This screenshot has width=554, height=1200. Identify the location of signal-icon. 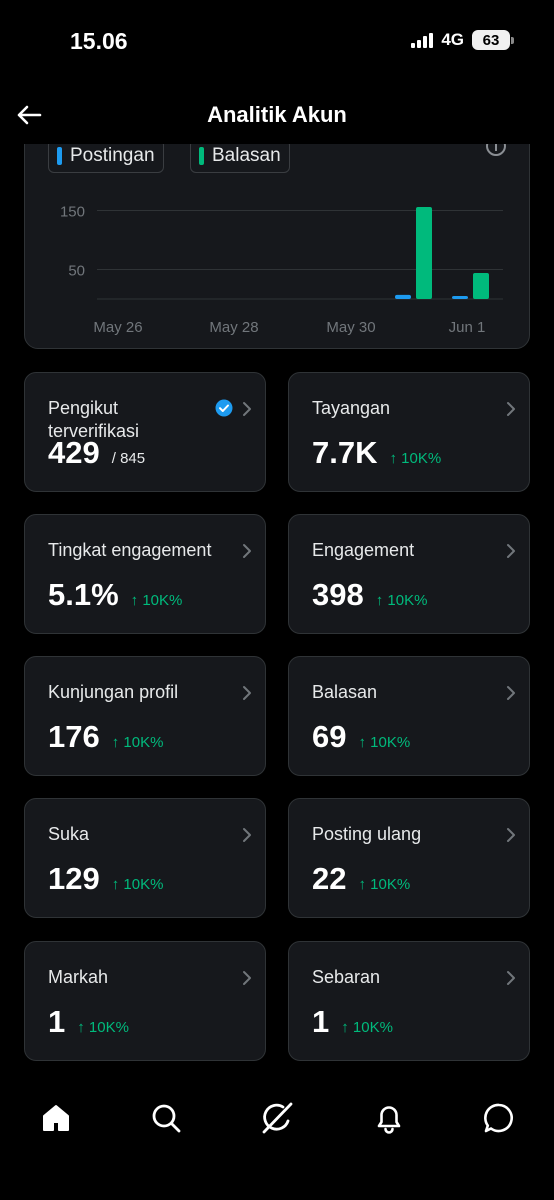
(422, 40).